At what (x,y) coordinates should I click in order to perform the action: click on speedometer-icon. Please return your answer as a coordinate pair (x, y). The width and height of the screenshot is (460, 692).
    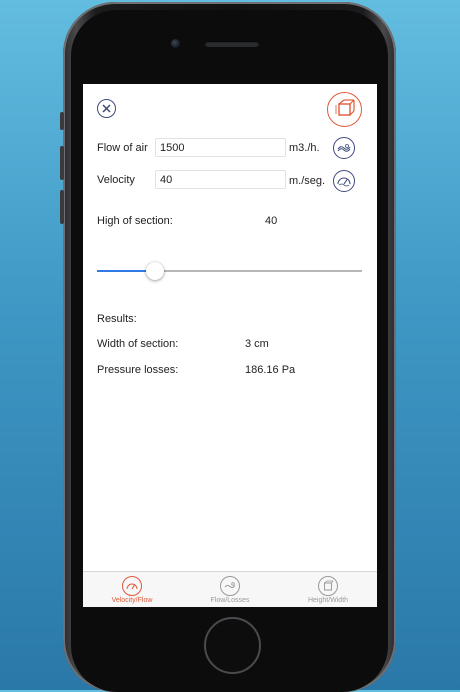
    Looking at the image, I should click on (344, 182).